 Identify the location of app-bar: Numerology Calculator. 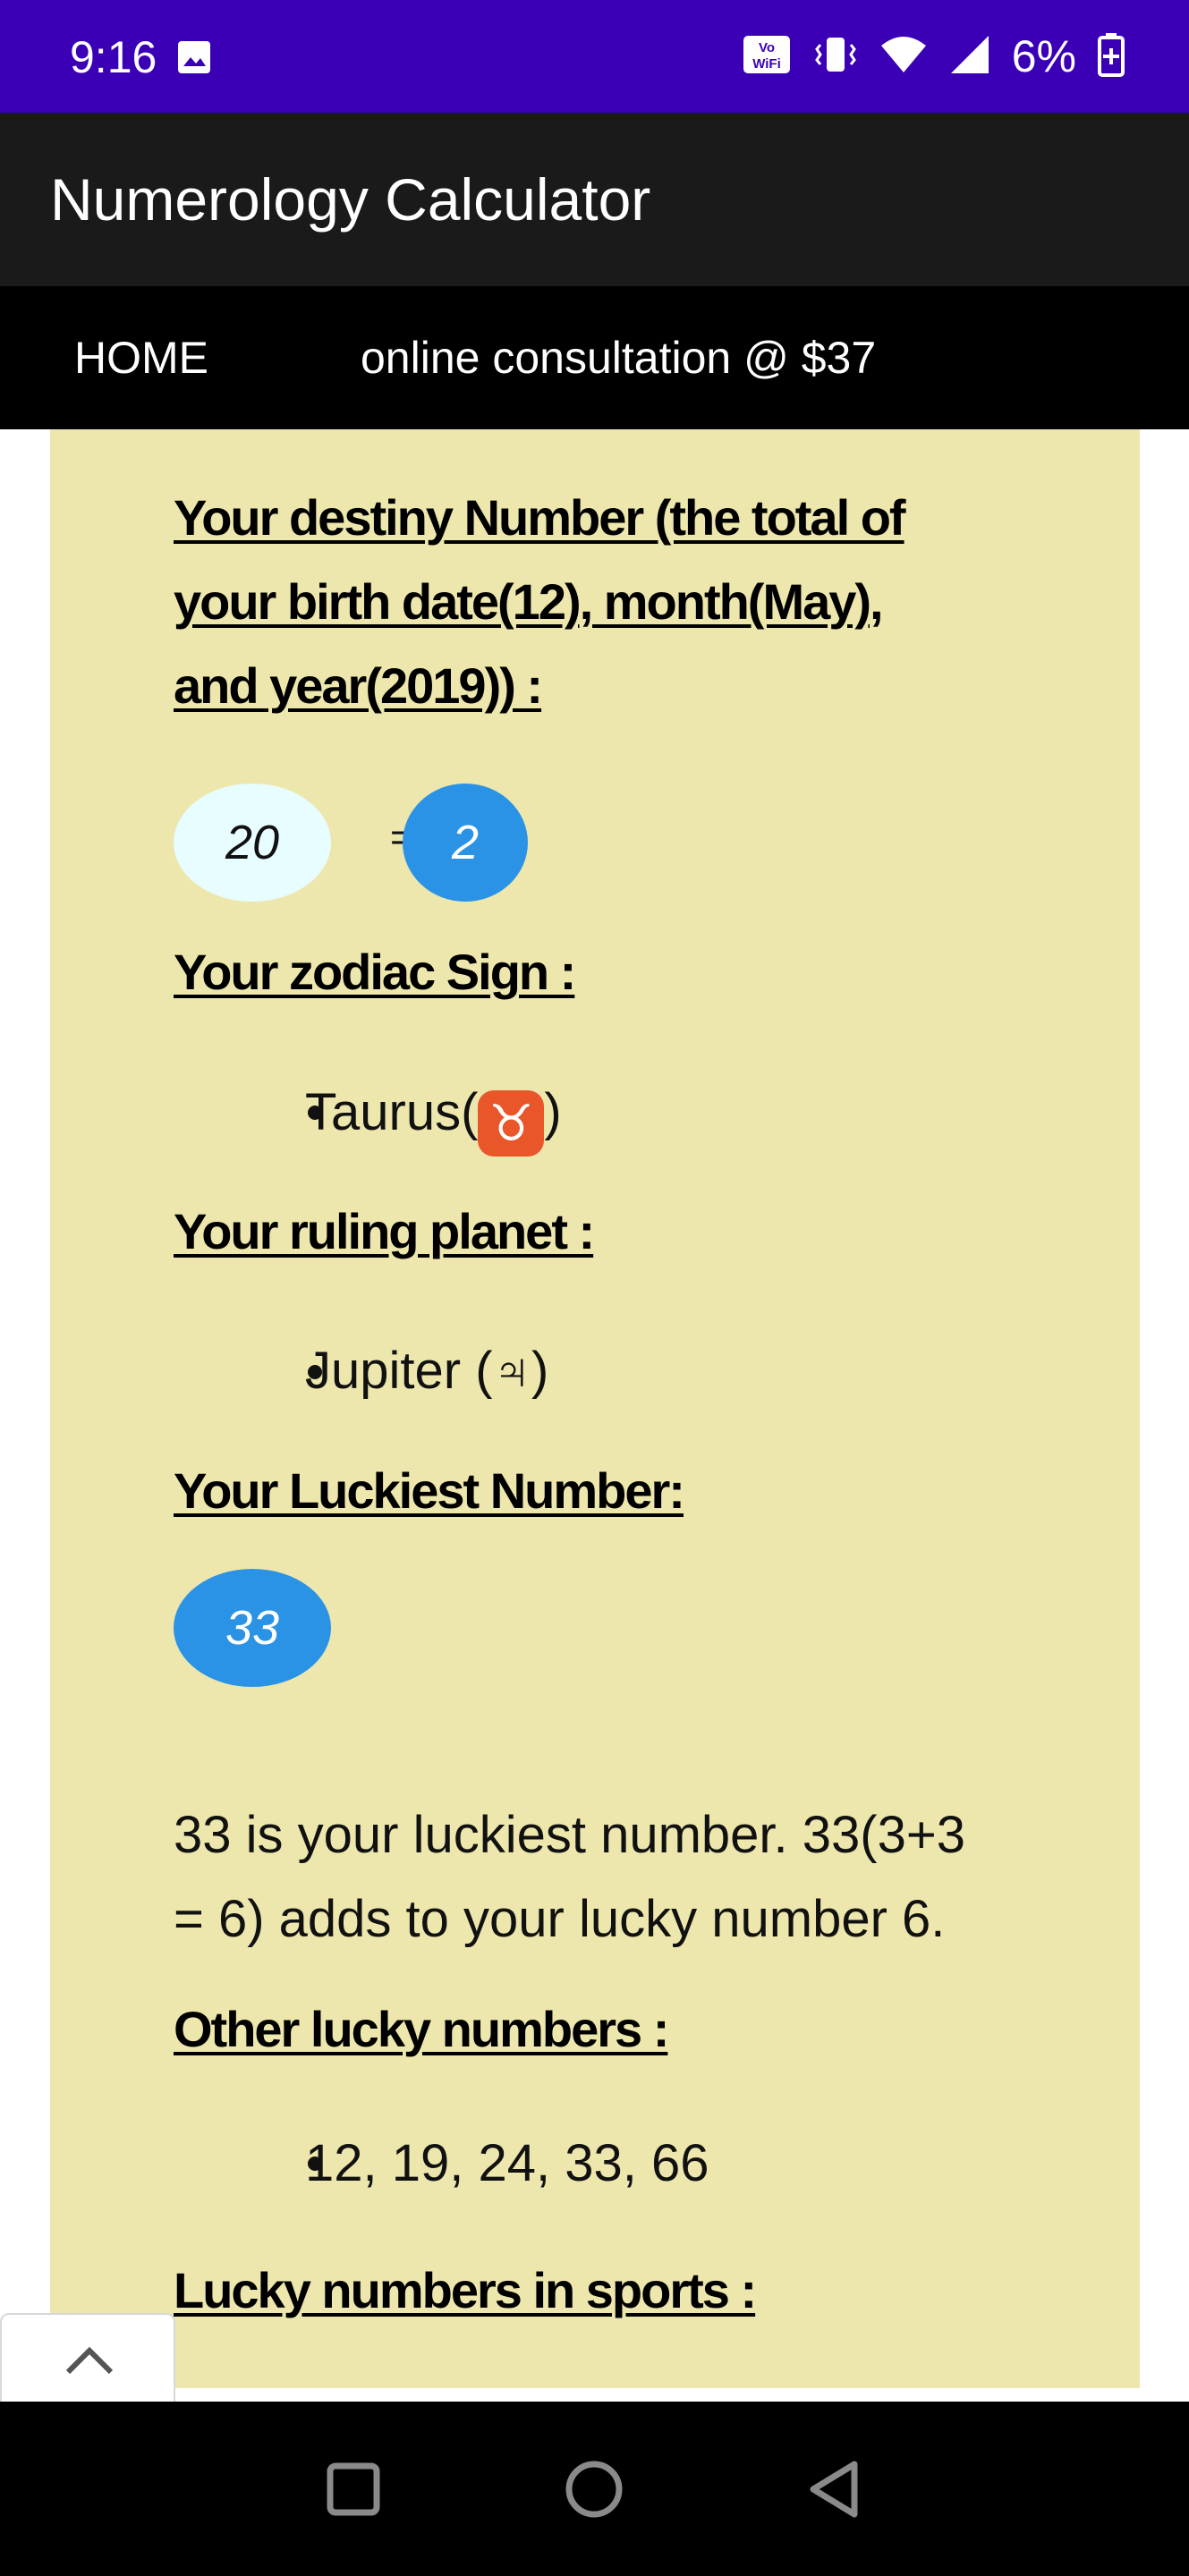
(594, 199).